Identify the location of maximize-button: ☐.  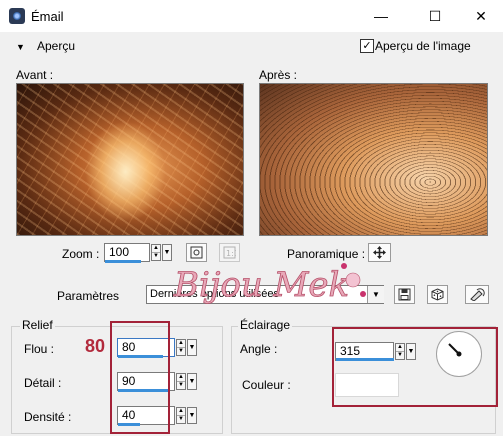
(435, 16).